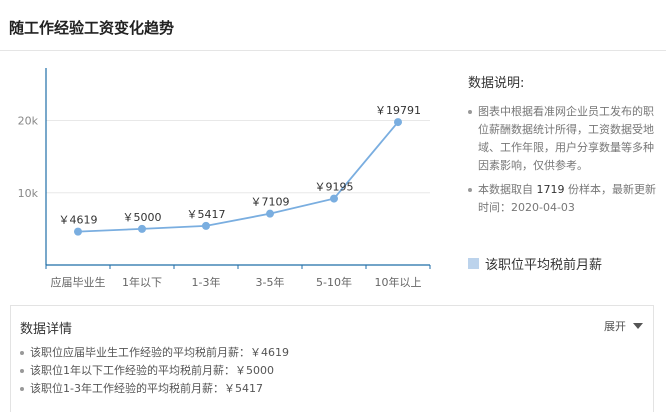  I want to click on note-item-sample: 本数据取自 1719 份样本，最新更新时间：2020-04-03, so click(563, 199).